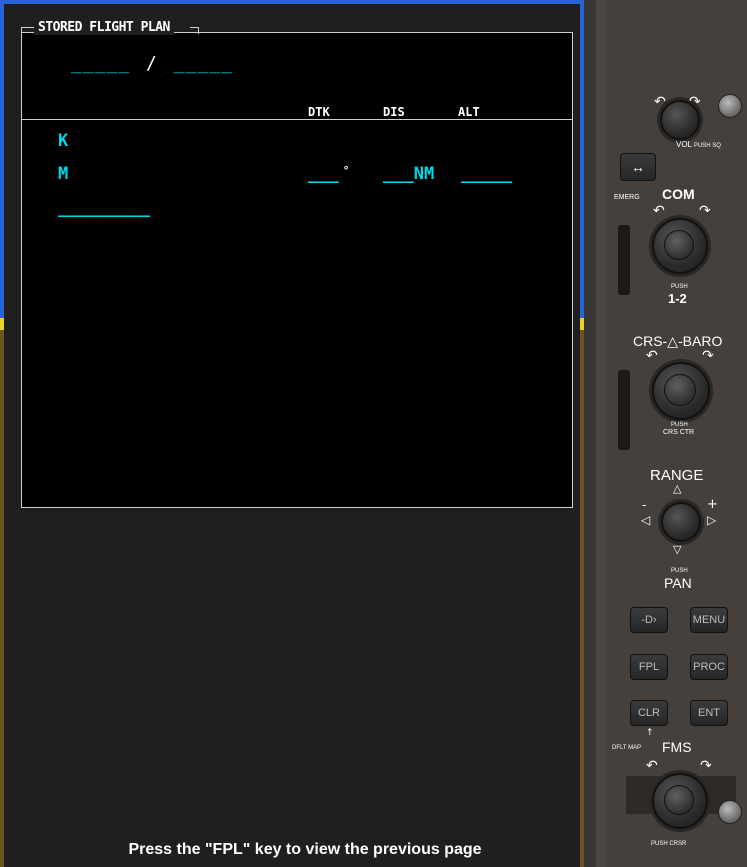  Describe the element at coordinates (700, 341) in the screenshot. I see `baro-label: -BARO` at that location.